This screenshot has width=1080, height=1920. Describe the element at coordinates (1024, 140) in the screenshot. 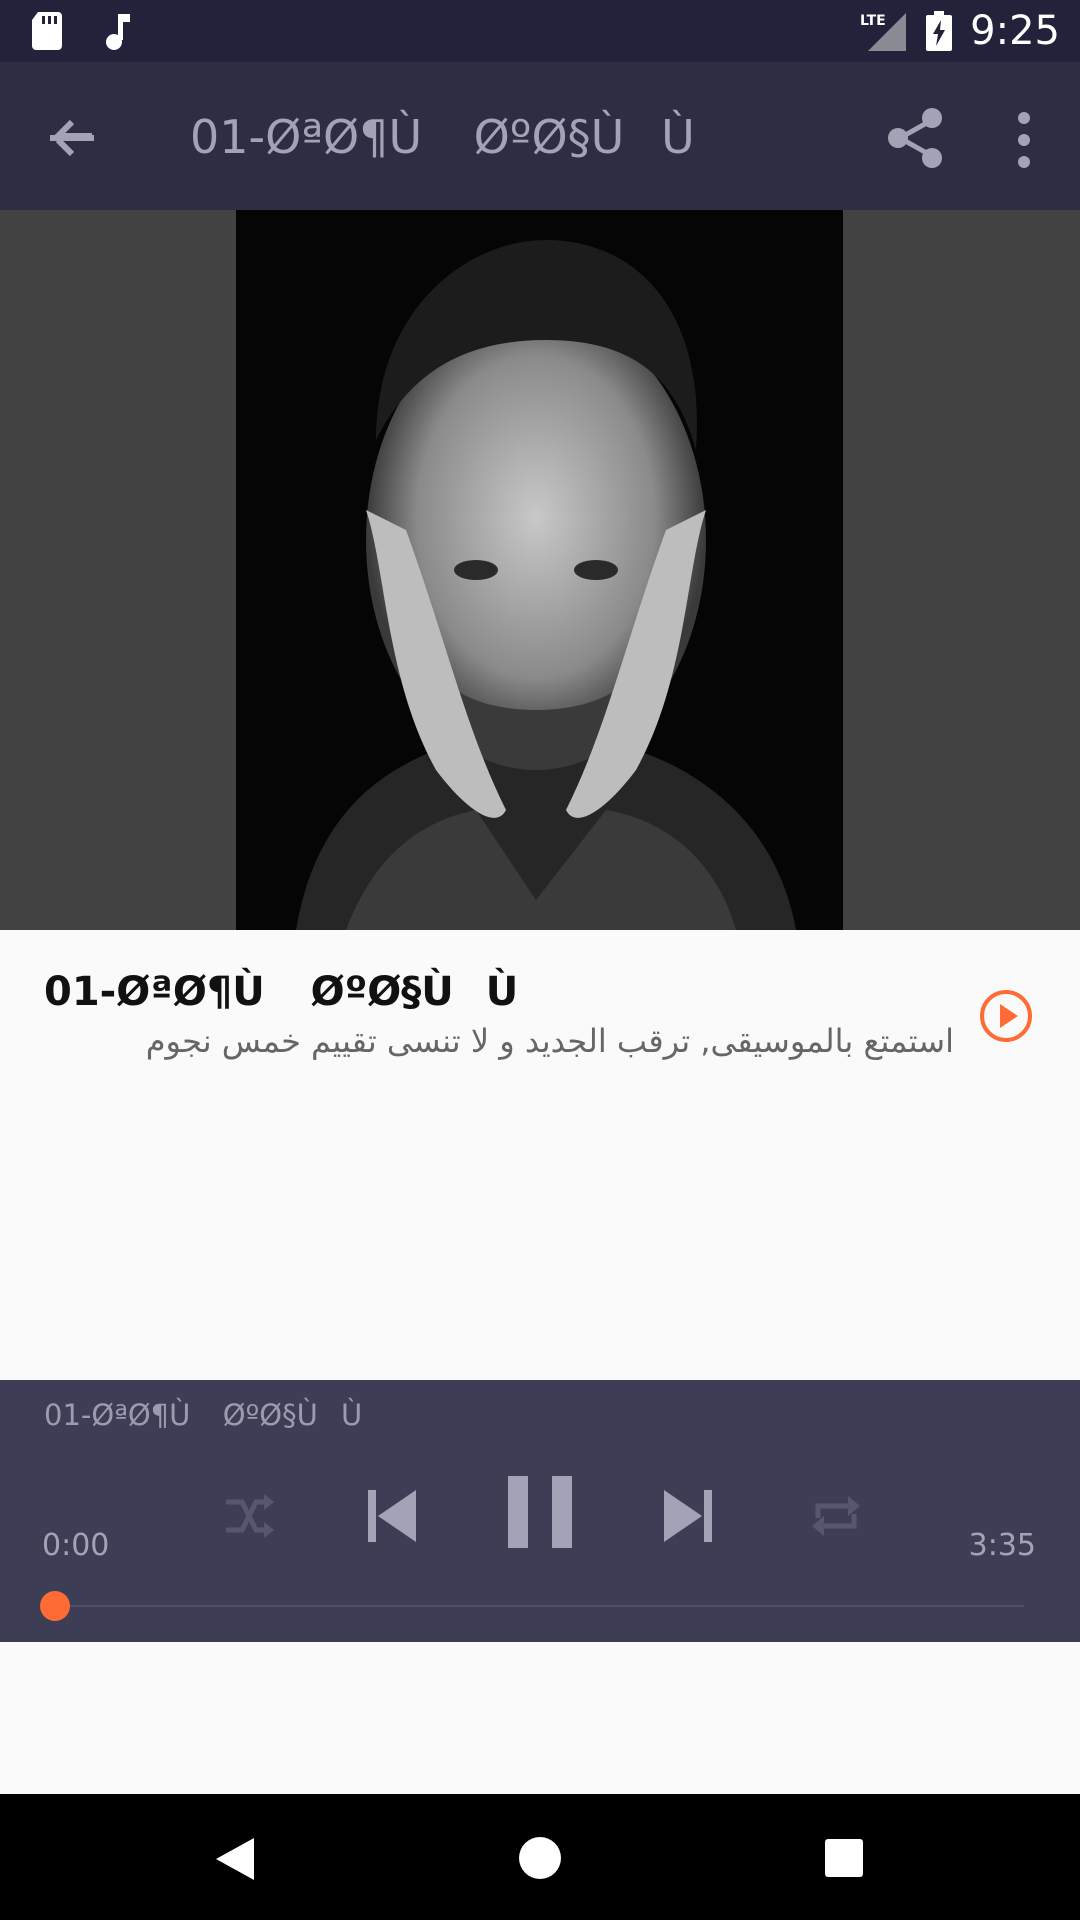

I see `more-vert-icon` at that location.